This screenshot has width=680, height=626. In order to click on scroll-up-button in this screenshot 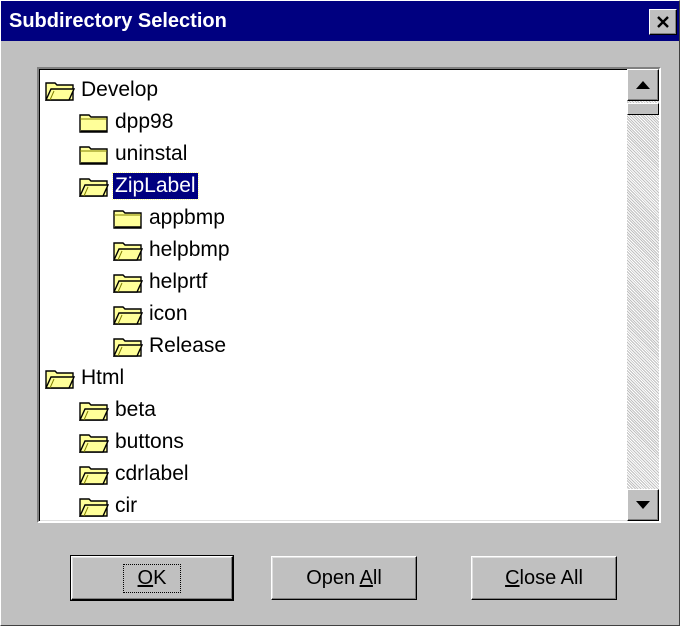, I will do `click(643, 85)`.